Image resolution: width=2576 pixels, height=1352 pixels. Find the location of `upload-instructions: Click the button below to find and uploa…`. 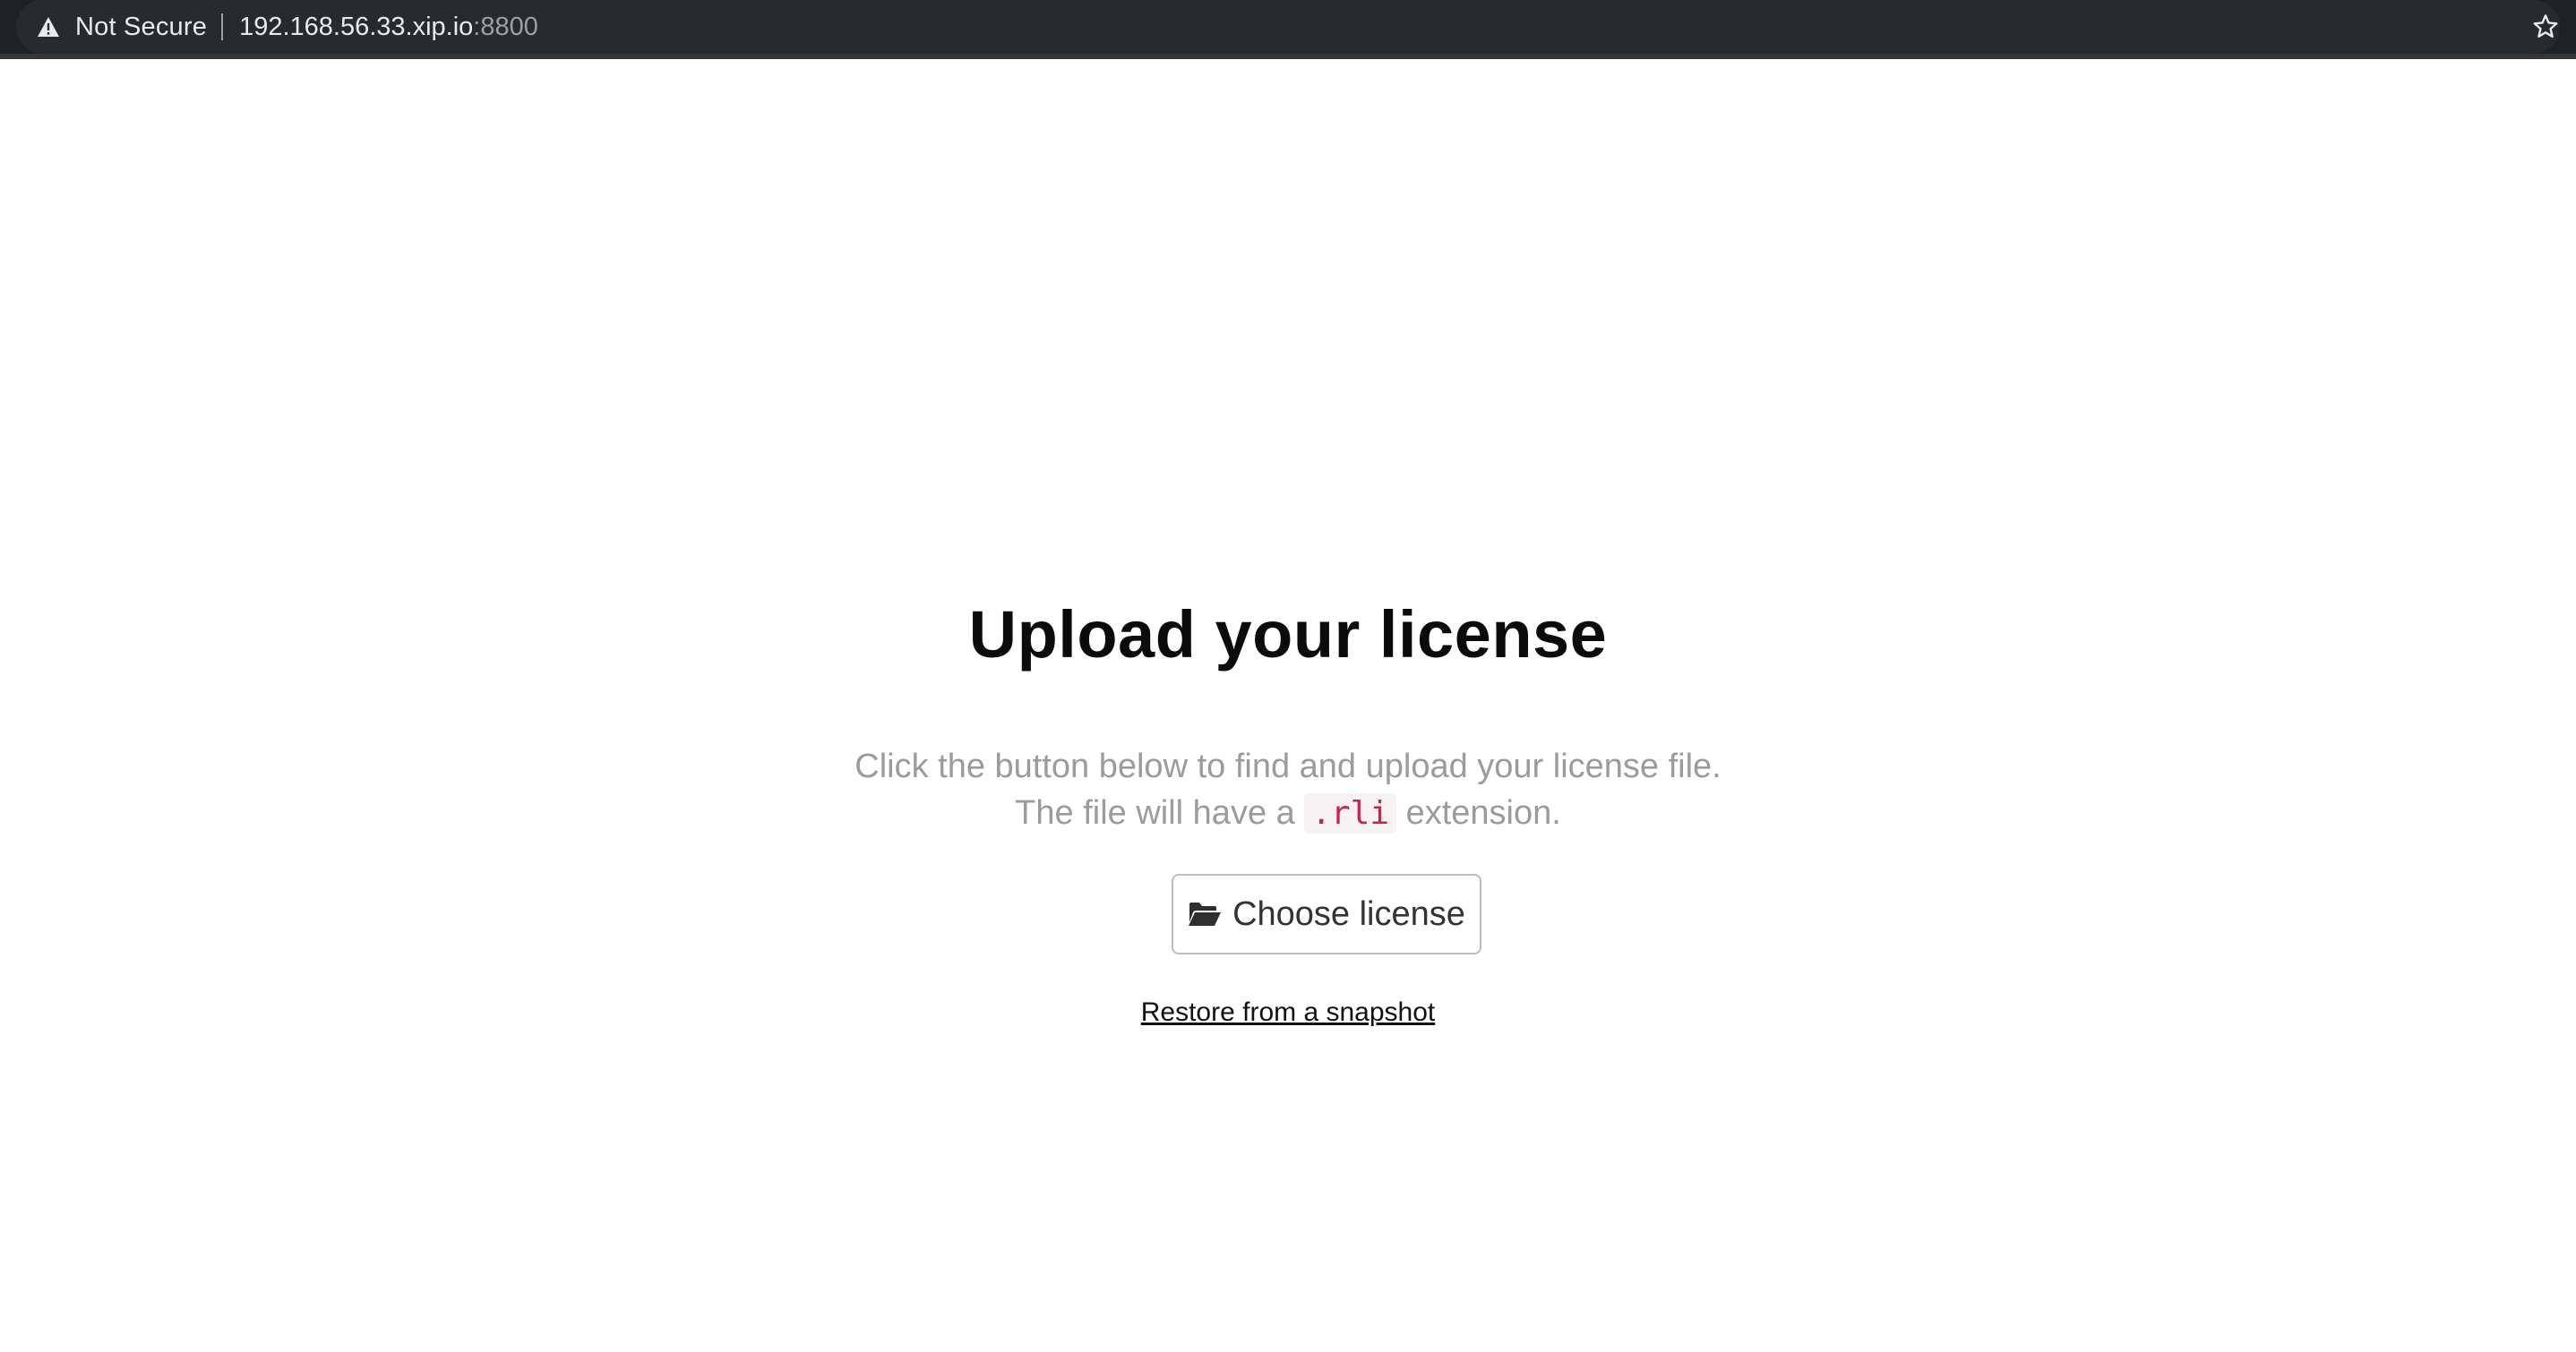

upload-instructions: Click the button below to find and uploa… is located at coordinates (1288, 790).